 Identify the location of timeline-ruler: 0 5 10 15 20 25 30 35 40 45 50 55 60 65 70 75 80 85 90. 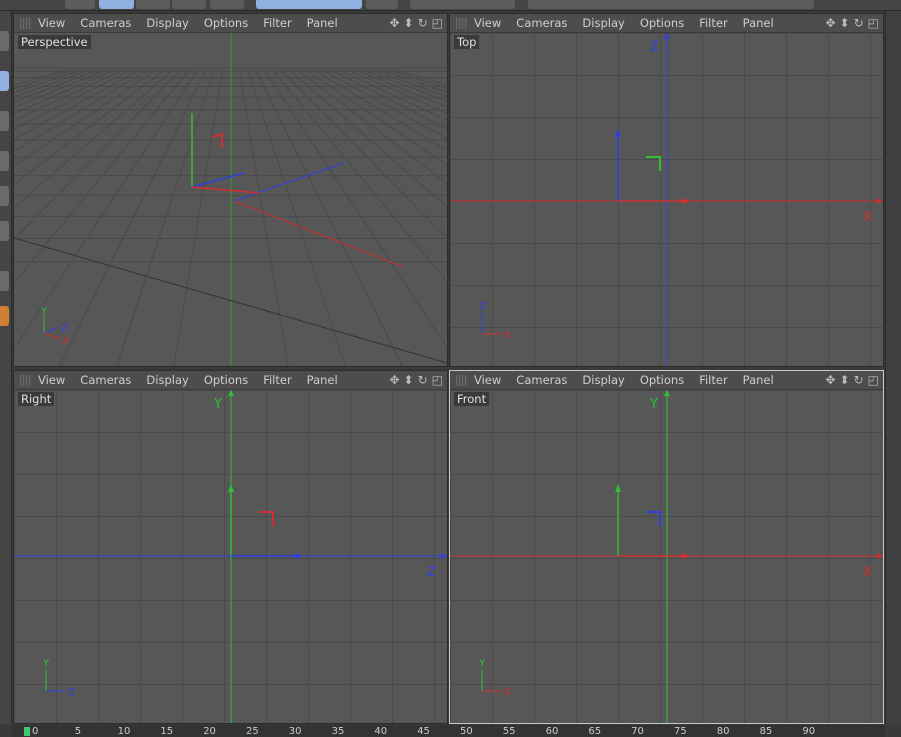
(448, 731).